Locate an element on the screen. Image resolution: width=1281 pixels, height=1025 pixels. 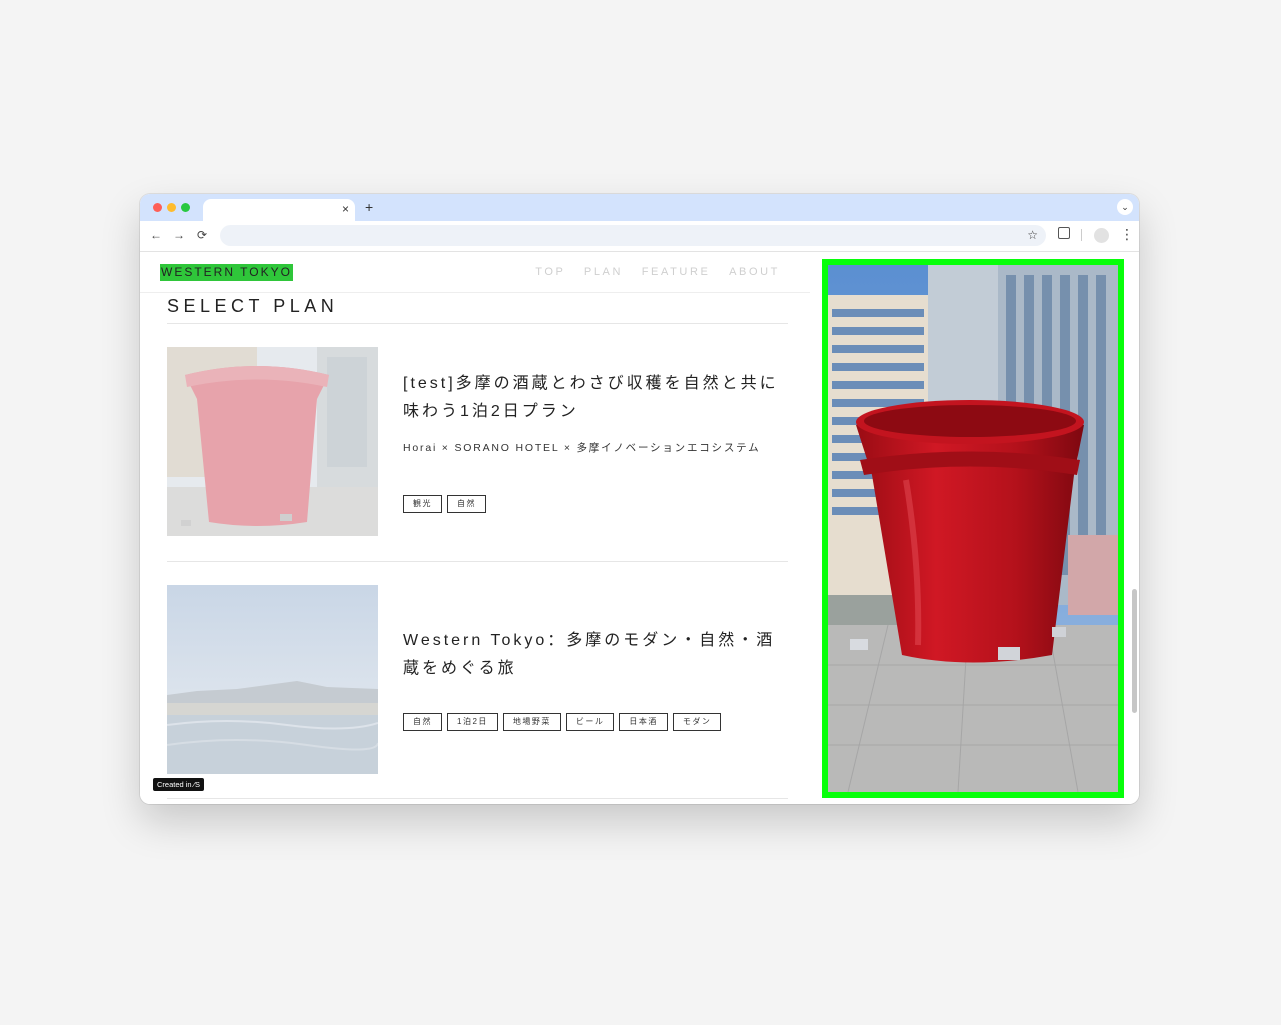
new-tab-button: + is located at coordinates (369, 207).